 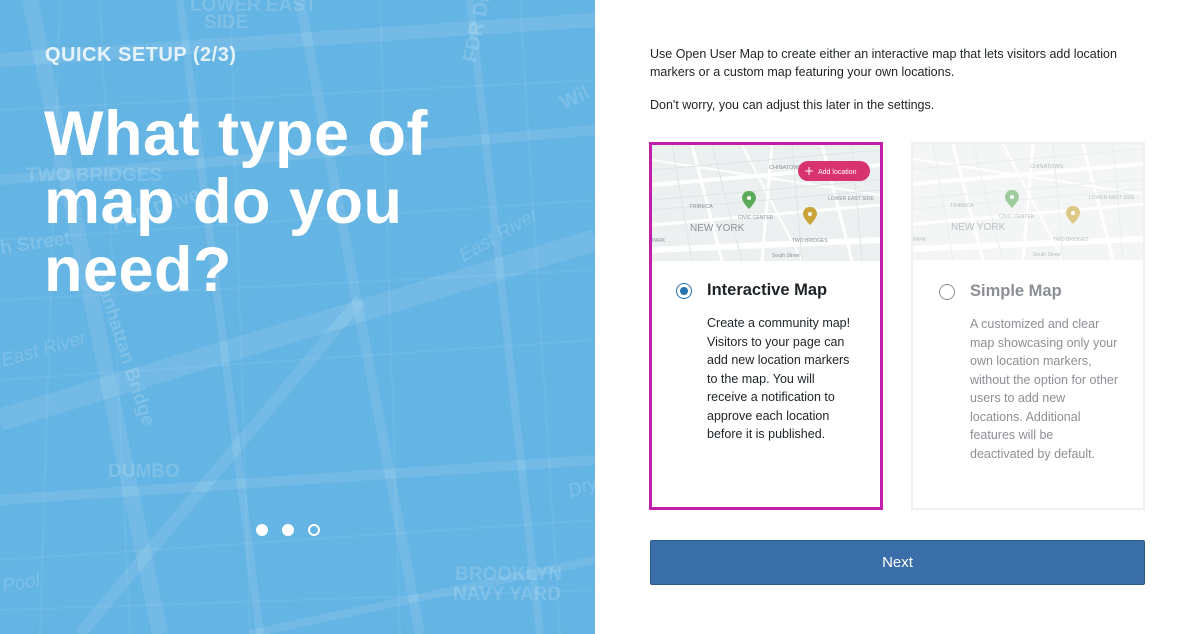 What do you see at coordinates (226, 22) in the screenshot?
I see `bg-label-side: SIDE` at bounding box center [226, 22].